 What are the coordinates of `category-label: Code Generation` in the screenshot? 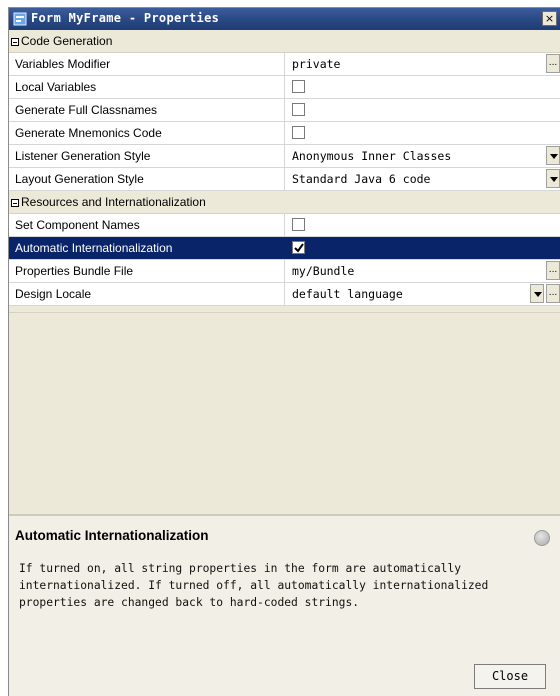 It's located at (67, 41).